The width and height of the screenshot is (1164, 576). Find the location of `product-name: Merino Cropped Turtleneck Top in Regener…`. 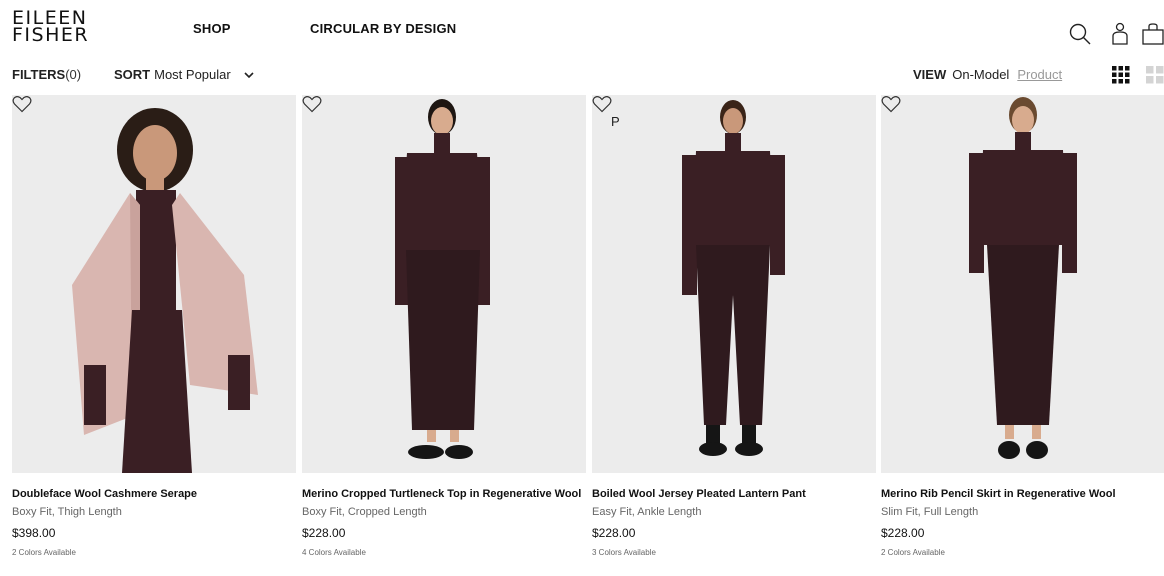

product-name: Merino Cropped Turtleneck Top in Regener… is located at coordinates (444, 494).